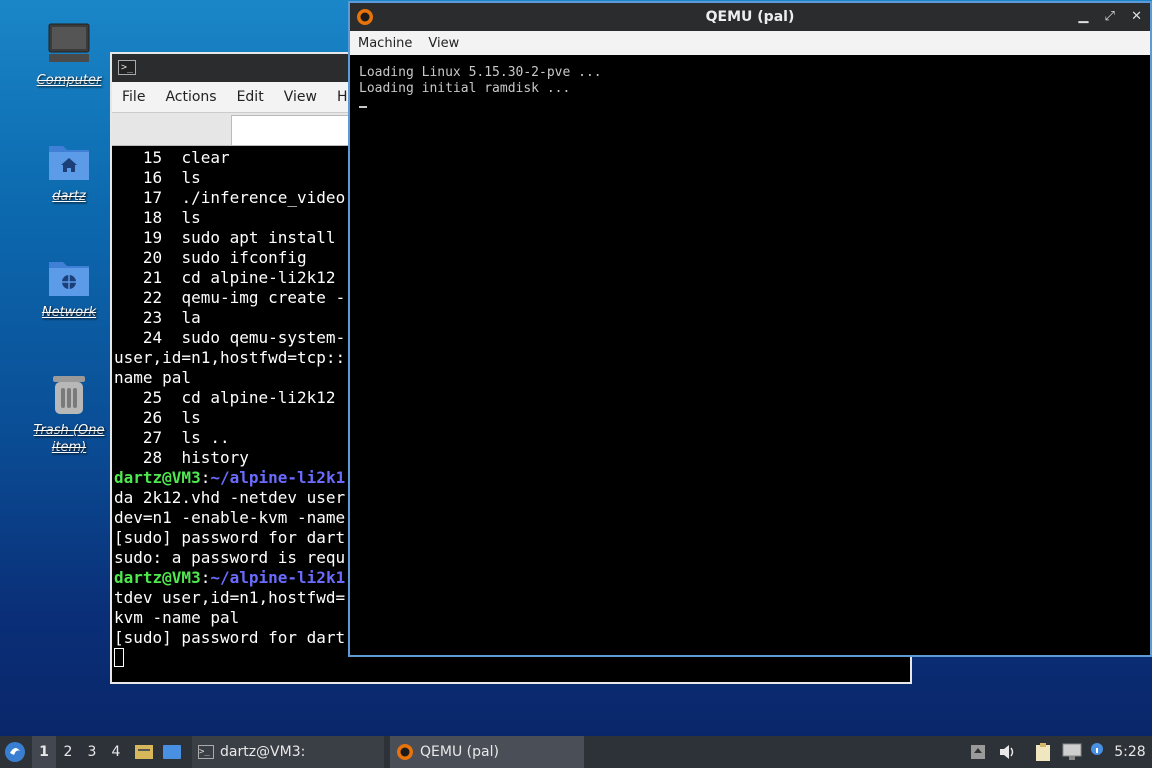 The width and height of the screenshot is (1152, 768). Describe the element at coordinates (385, 43) in the screenshot. I see `menu-machine: Machine` at that location.